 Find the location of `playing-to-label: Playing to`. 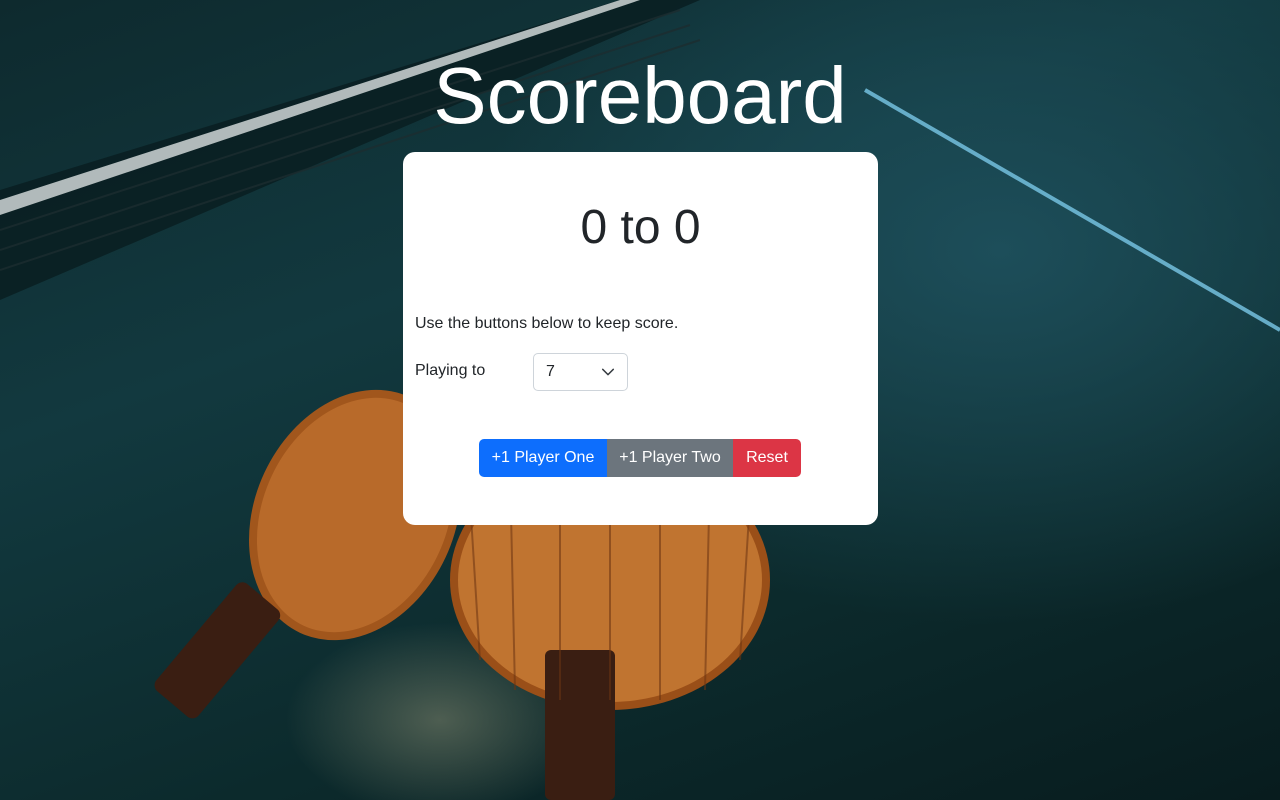

playing-to-label: Playing to is located at coordinates (450, 370).